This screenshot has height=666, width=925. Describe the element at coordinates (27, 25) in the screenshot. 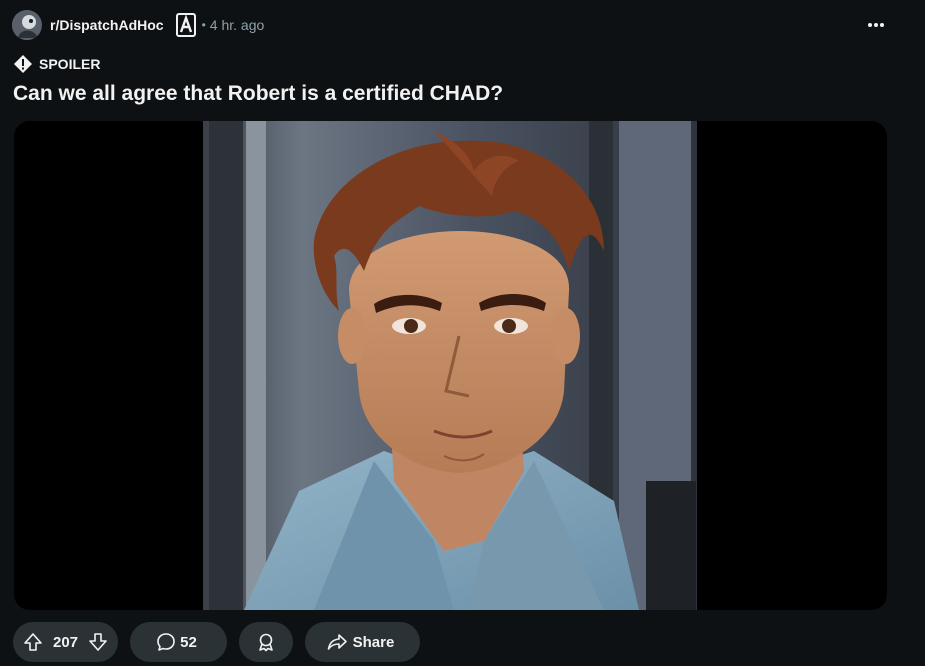

I see `subreddit-avatar` at that location.